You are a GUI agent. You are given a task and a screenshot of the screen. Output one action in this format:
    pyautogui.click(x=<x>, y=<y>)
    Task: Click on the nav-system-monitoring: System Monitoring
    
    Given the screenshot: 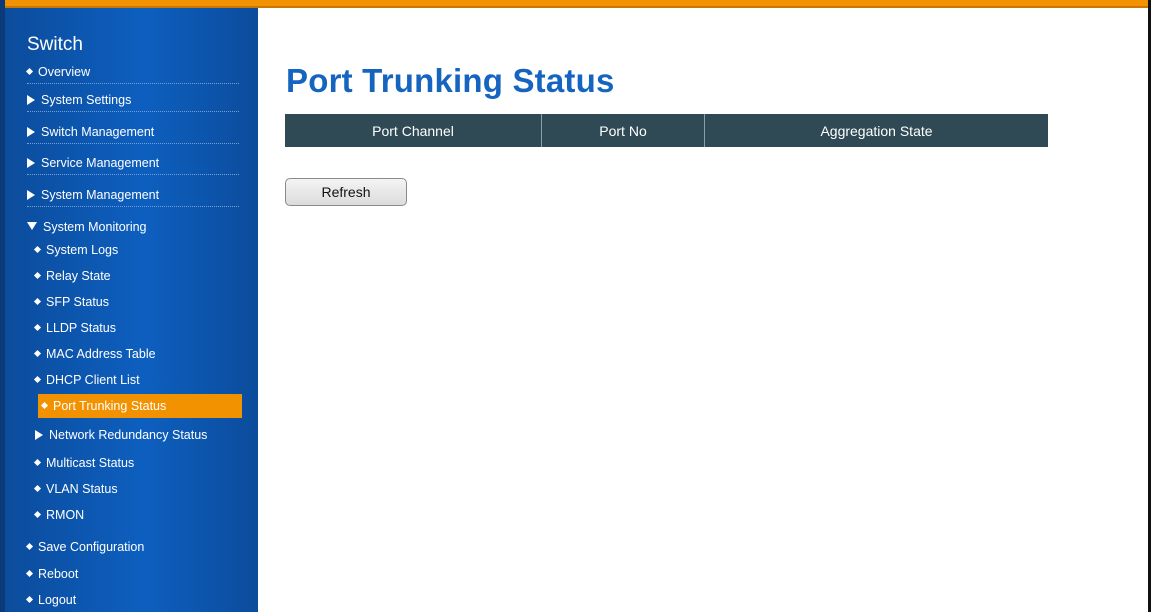 What is the action you would take?
    pyautogui.click(x=133, y=227)
    